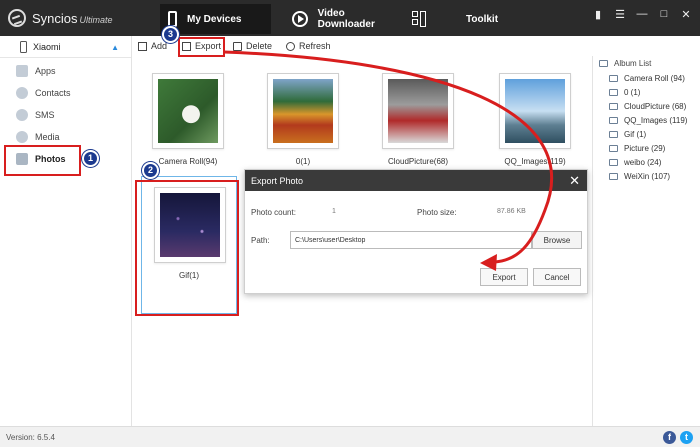 The height and width of the screenshot is (447, 700). What do you see at coordinates (557, 240) in the screenshot?
I see `browse-button: Browse` at bounding box center [557, 240].